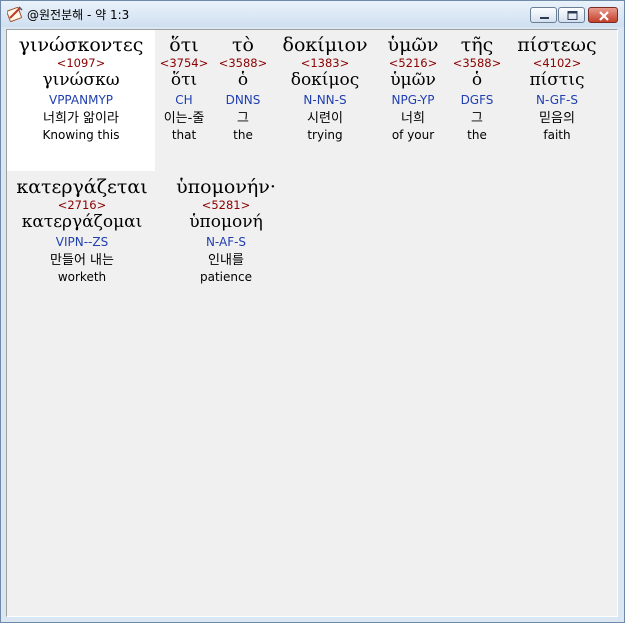  Describe the element at coordinates (557, 135) in the screenshot. I see `english-gloss: faith` at that location.